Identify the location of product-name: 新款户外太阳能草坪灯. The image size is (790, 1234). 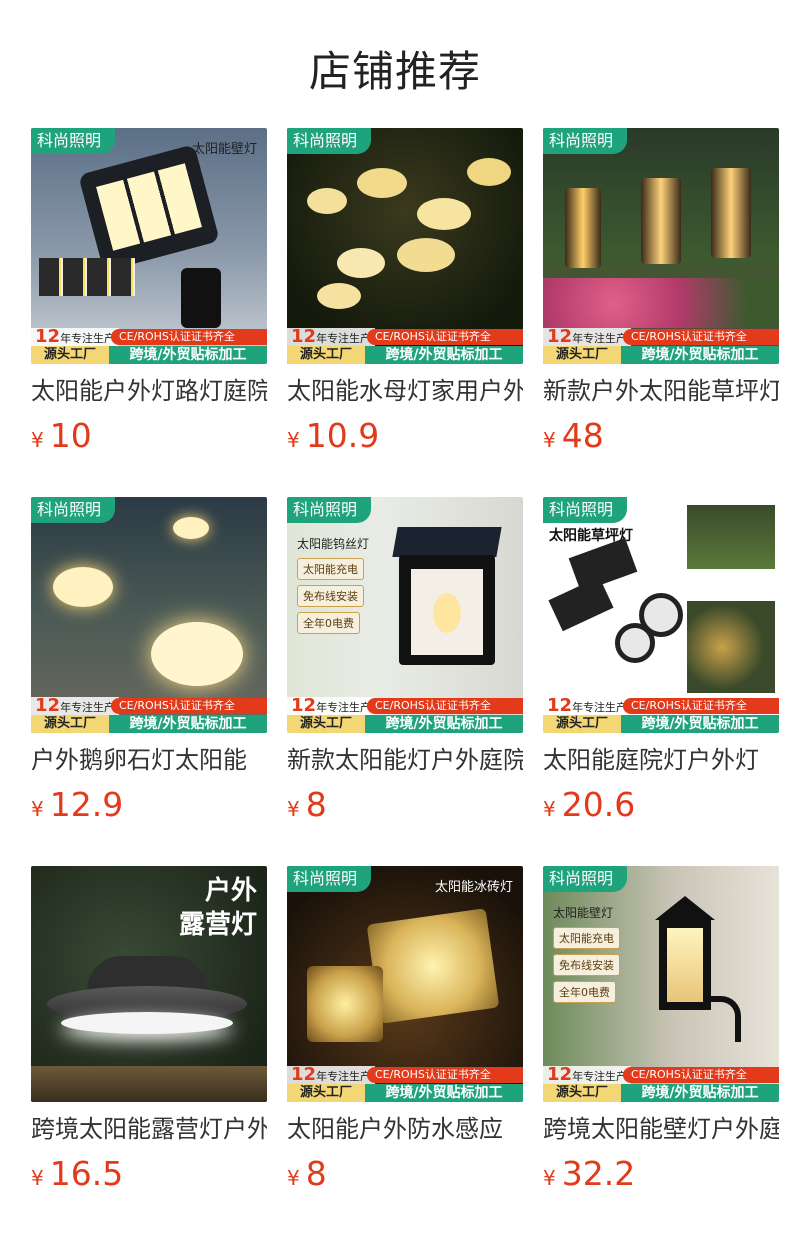
(661, 391).